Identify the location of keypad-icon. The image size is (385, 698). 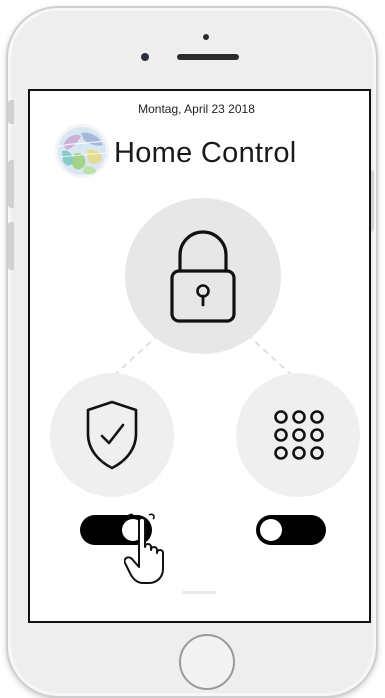
(299, 435).